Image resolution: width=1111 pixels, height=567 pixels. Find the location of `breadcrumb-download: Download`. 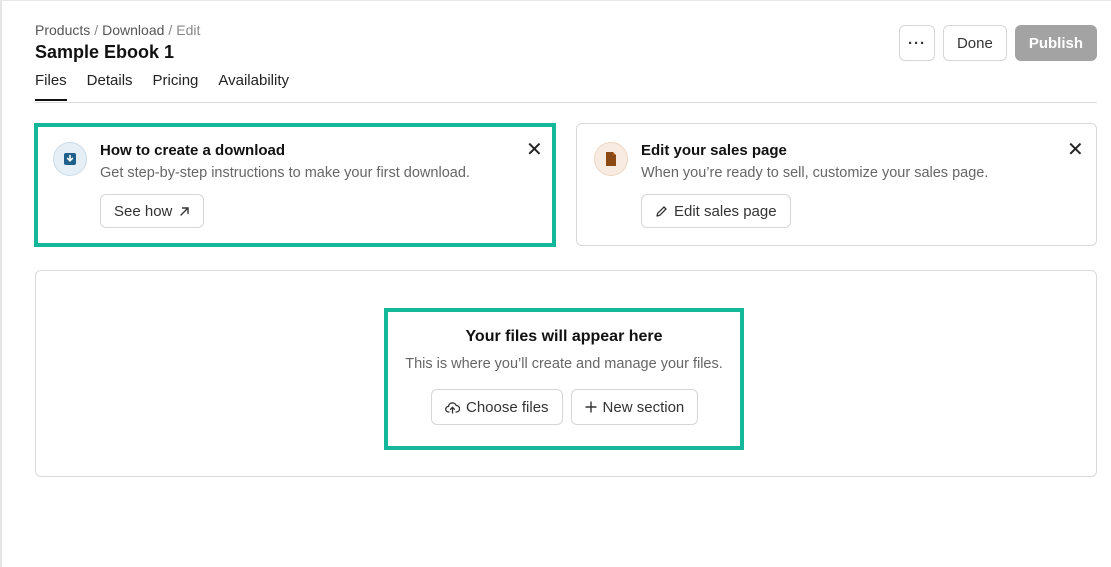

breadcrumb-download: Download is located at coordinates (133, 30).